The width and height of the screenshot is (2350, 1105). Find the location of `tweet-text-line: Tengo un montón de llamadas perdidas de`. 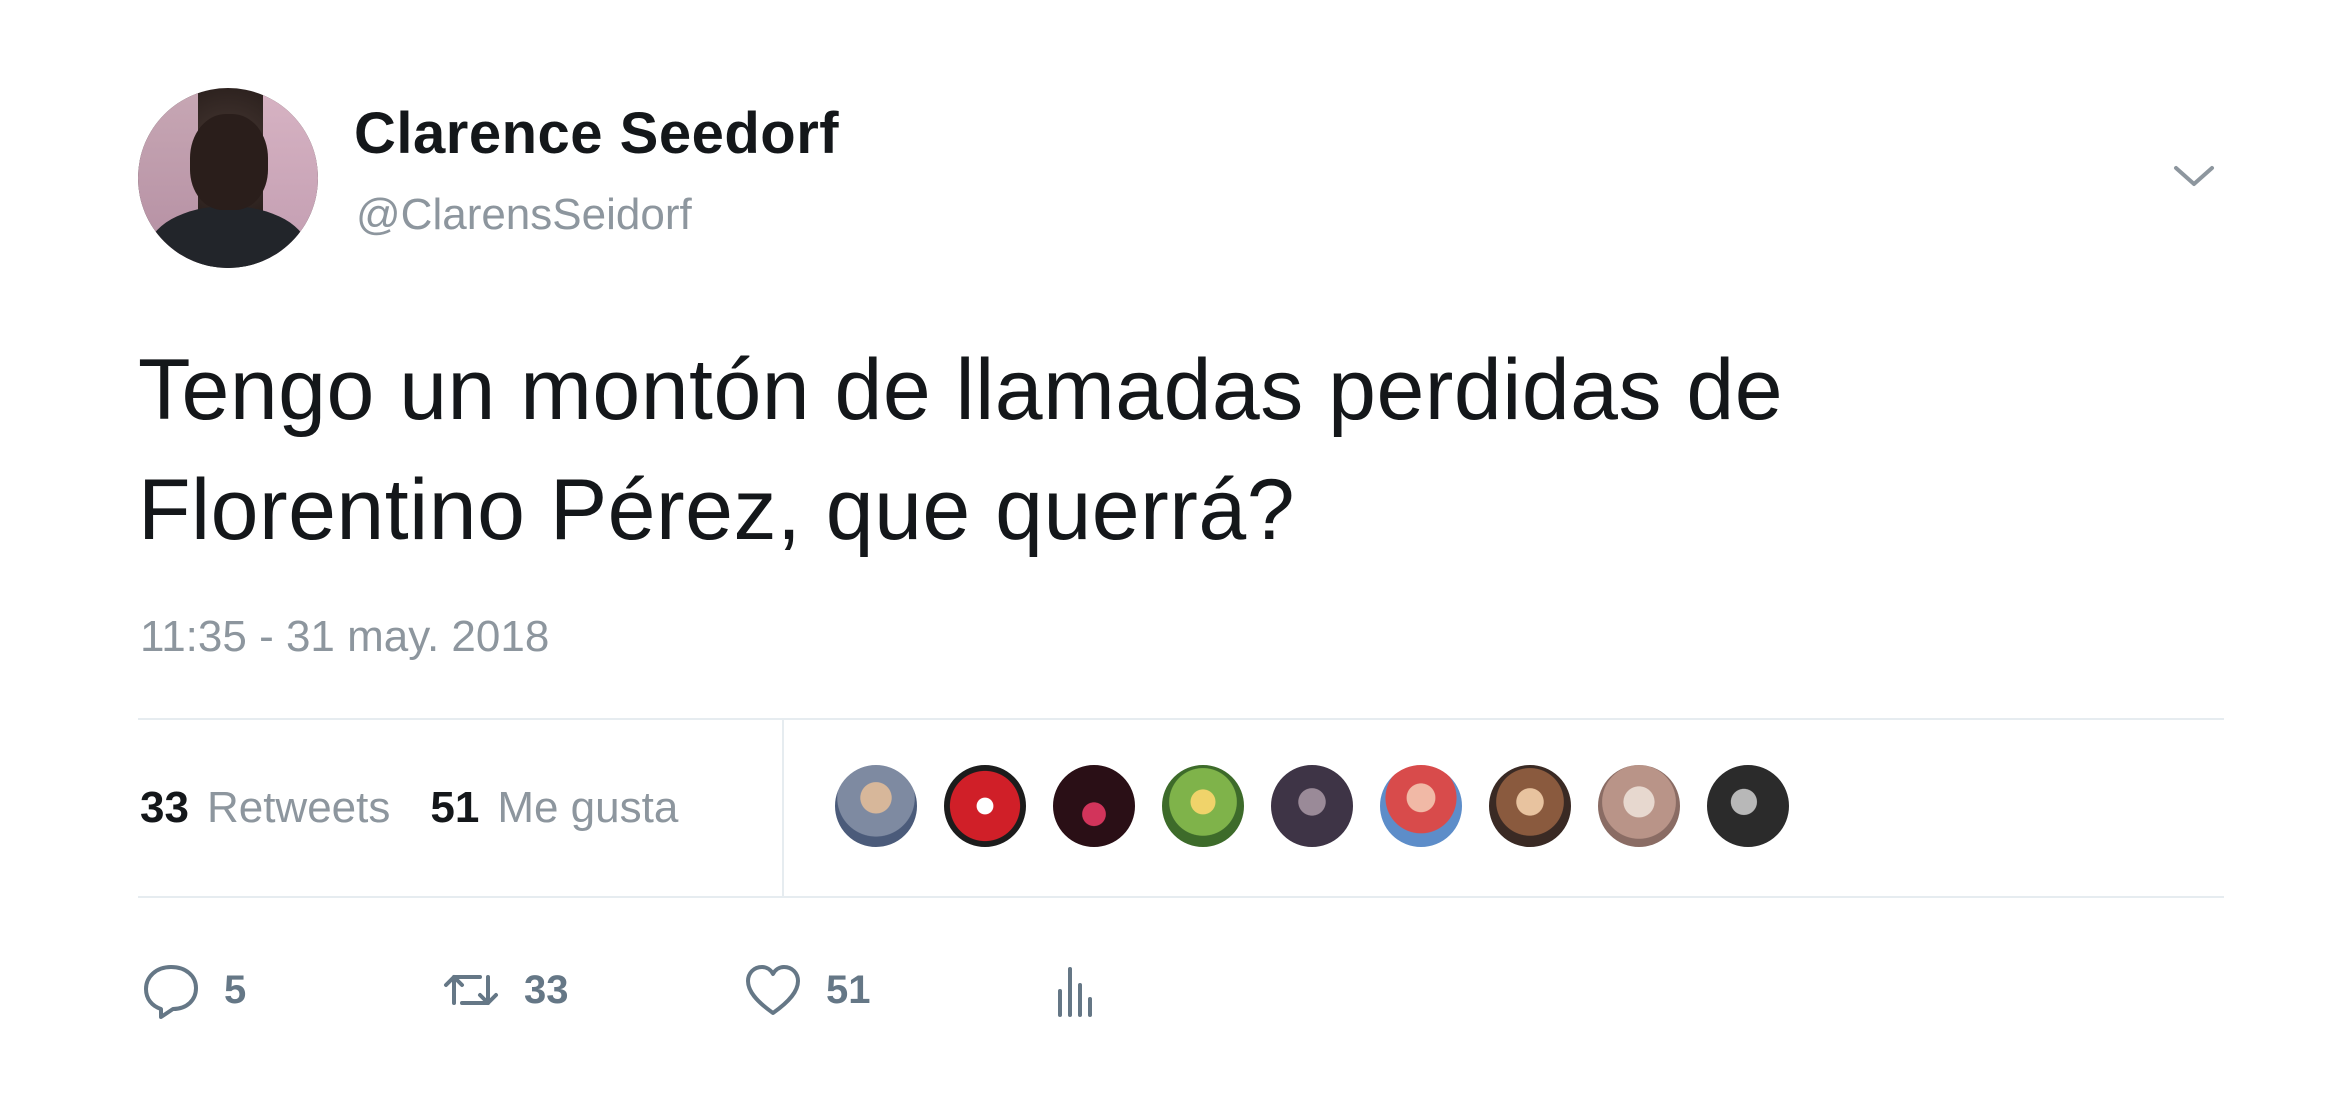

tweet-text-line: Tengo un montón de llamadas perdidas de is located at coordinates (961, 390).